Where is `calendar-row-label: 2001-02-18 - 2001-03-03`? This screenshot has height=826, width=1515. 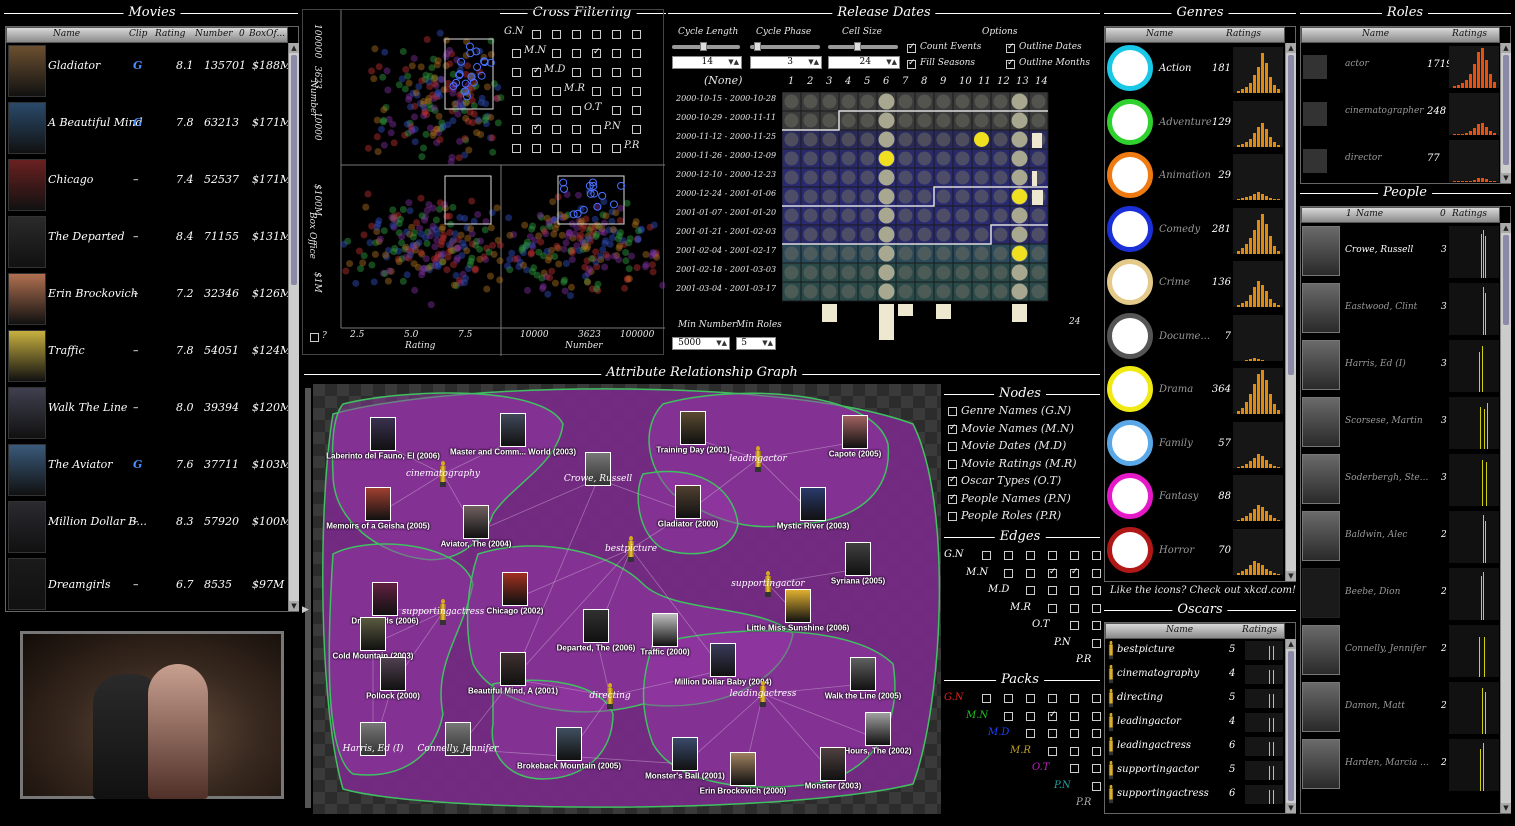
calendar-row-label: 2001-02-18 - 2001-03-03 is located at coordinates (726, 269).